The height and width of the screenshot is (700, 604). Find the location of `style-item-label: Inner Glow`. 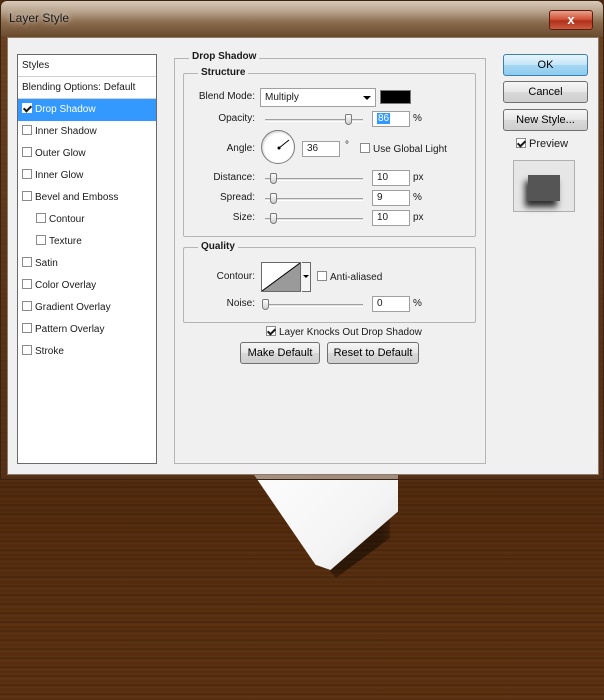

style-item-label: Inner Glow is located at coordinates (59, 175).